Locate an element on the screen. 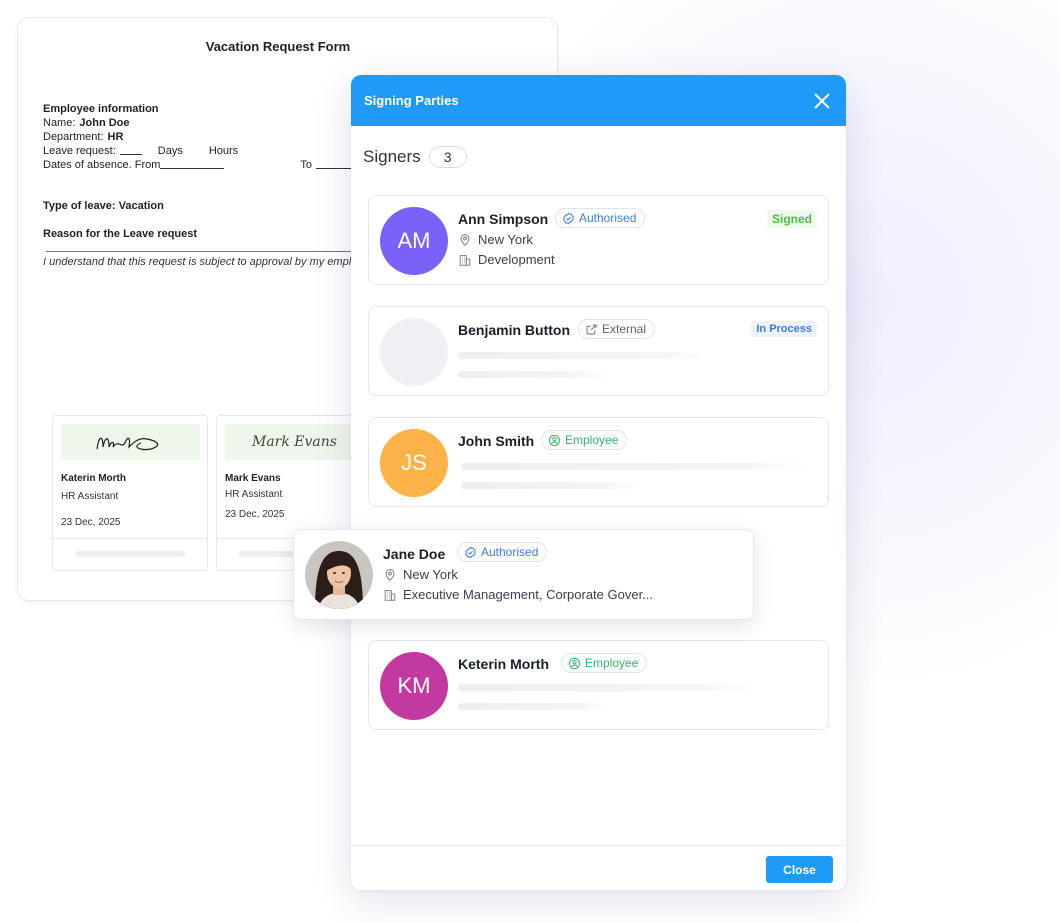 The width and height of the screenshot is (1060, 923). avatar-photo is located at coordinates (339, 575).